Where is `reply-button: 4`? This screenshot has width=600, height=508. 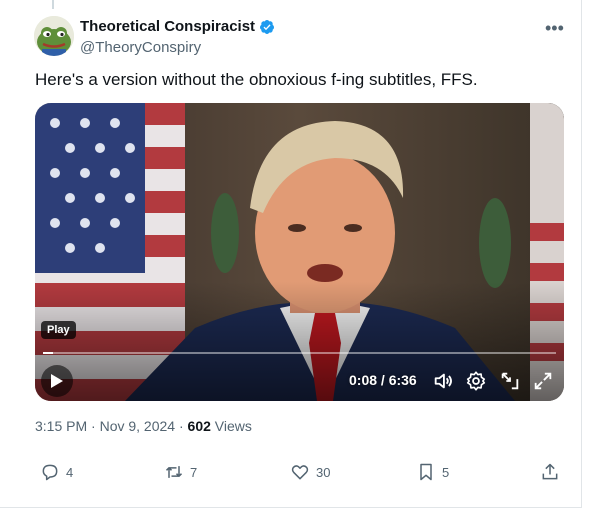 reply-button: 4 is located at coordinates (56, 472).